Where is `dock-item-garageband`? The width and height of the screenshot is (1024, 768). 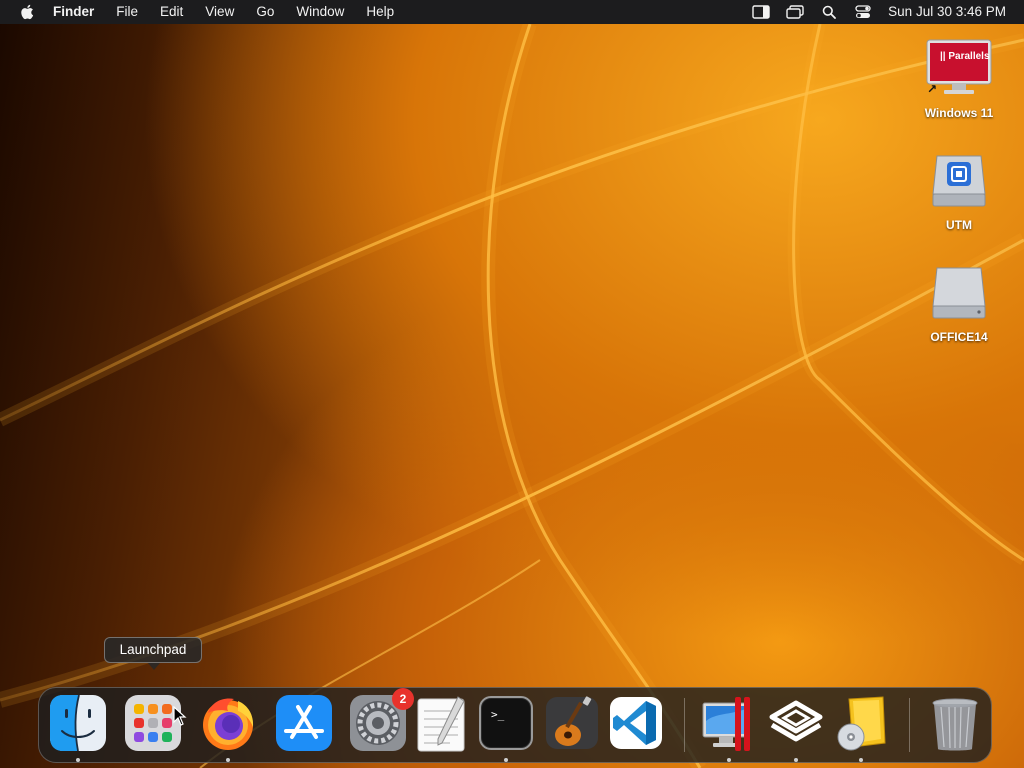
dock-item-garageband is located at coordinates (572, 723).